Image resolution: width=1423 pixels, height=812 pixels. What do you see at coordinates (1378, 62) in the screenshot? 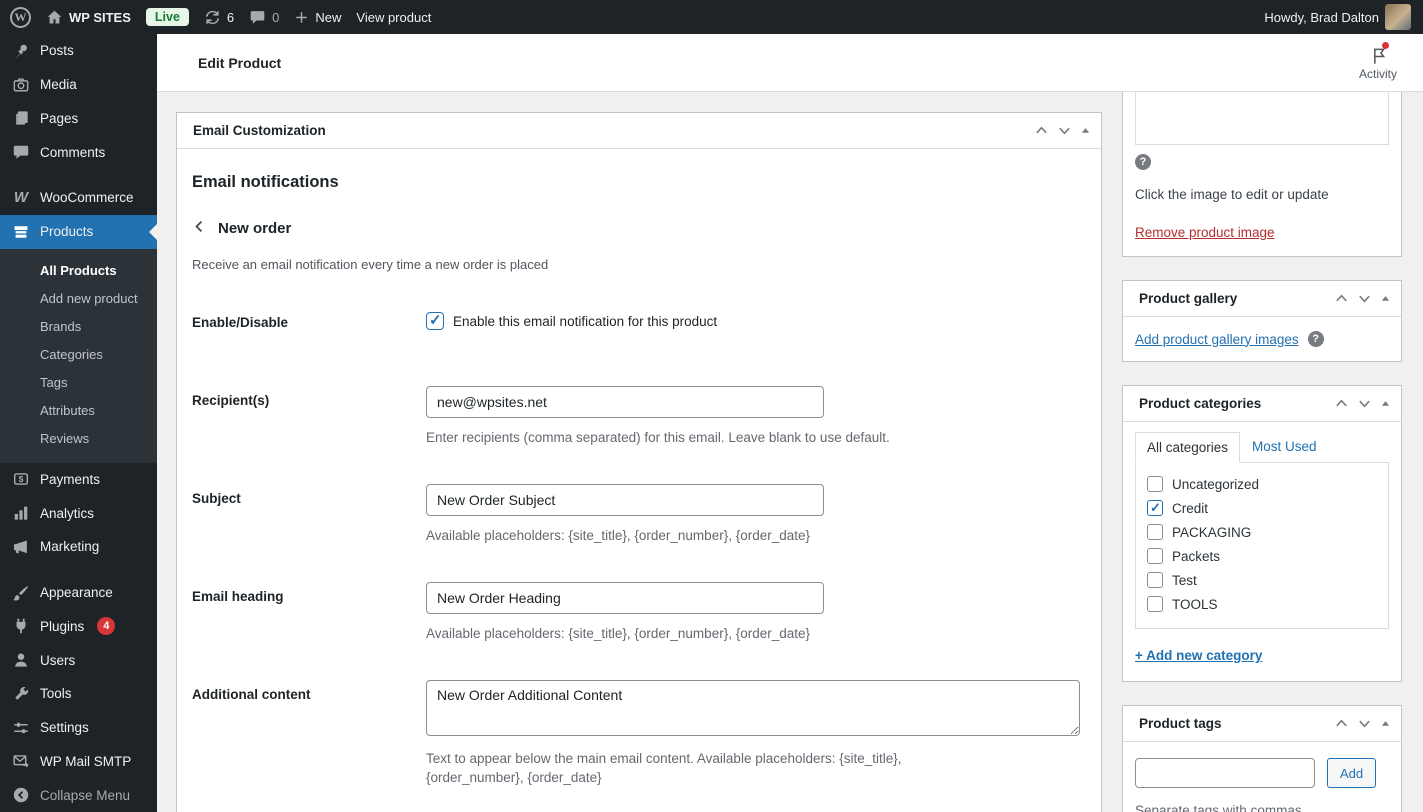
I see `activity-button: Activity` at bounding box center [1378, 62].